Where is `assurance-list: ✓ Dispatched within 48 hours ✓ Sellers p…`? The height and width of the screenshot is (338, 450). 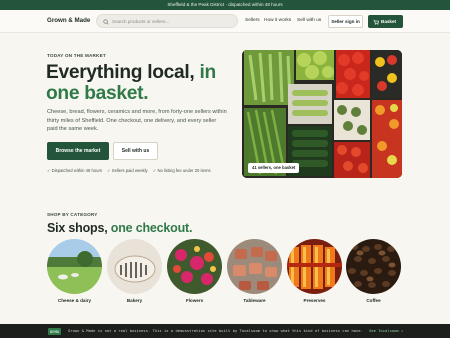 assurance-list: ✓ Dispatched within 48 hours ✓ Sellers p… is located at coordinates (131, 170).